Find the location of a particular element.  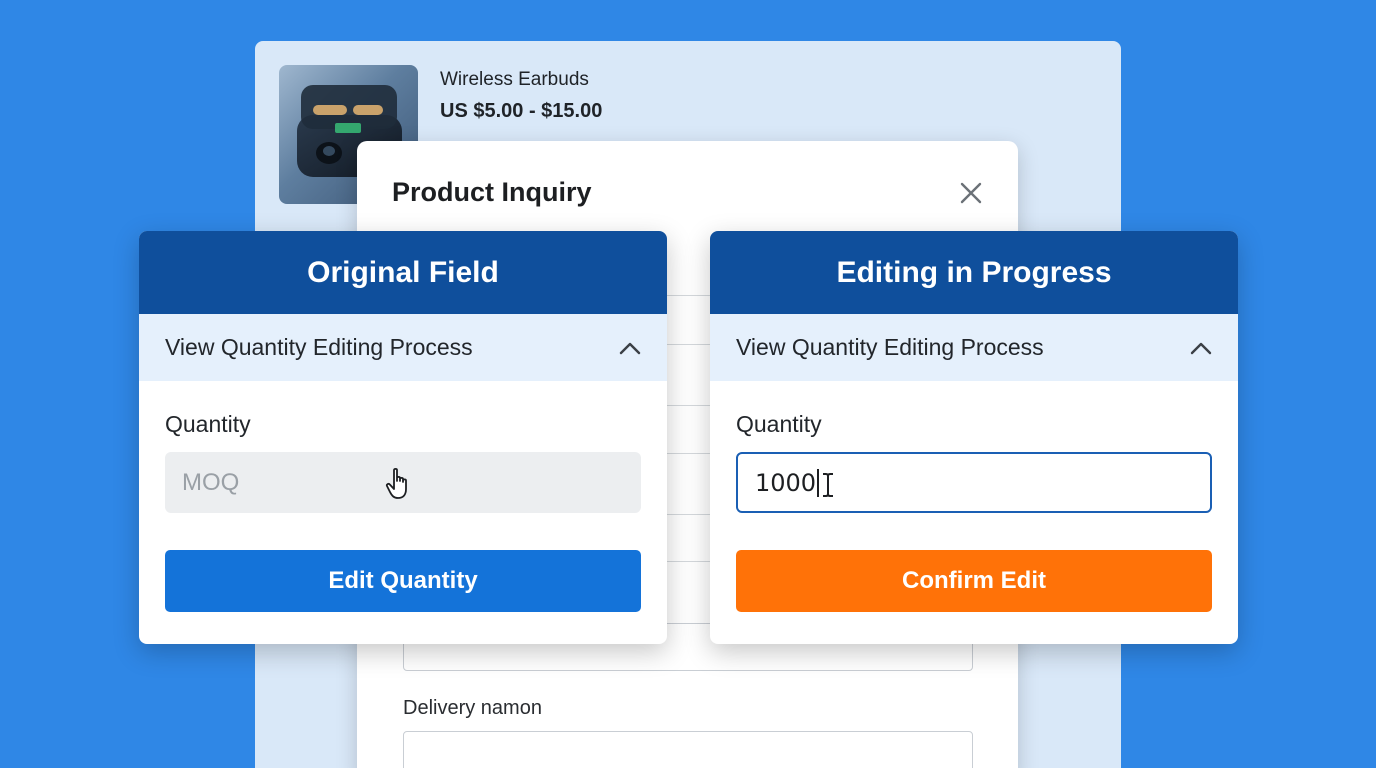

product-name: Wireless Earbuds is located at coordinates (514, 79).